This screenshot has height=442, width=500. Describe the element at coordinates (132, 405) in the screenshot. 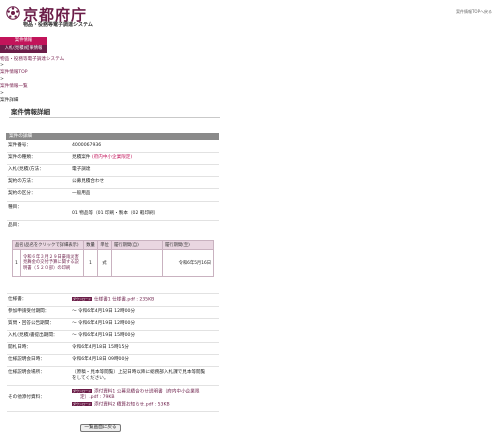

I see `attachment-2-link: 添付資料2 積算お知らせ.pdf : 53KB` at that location.